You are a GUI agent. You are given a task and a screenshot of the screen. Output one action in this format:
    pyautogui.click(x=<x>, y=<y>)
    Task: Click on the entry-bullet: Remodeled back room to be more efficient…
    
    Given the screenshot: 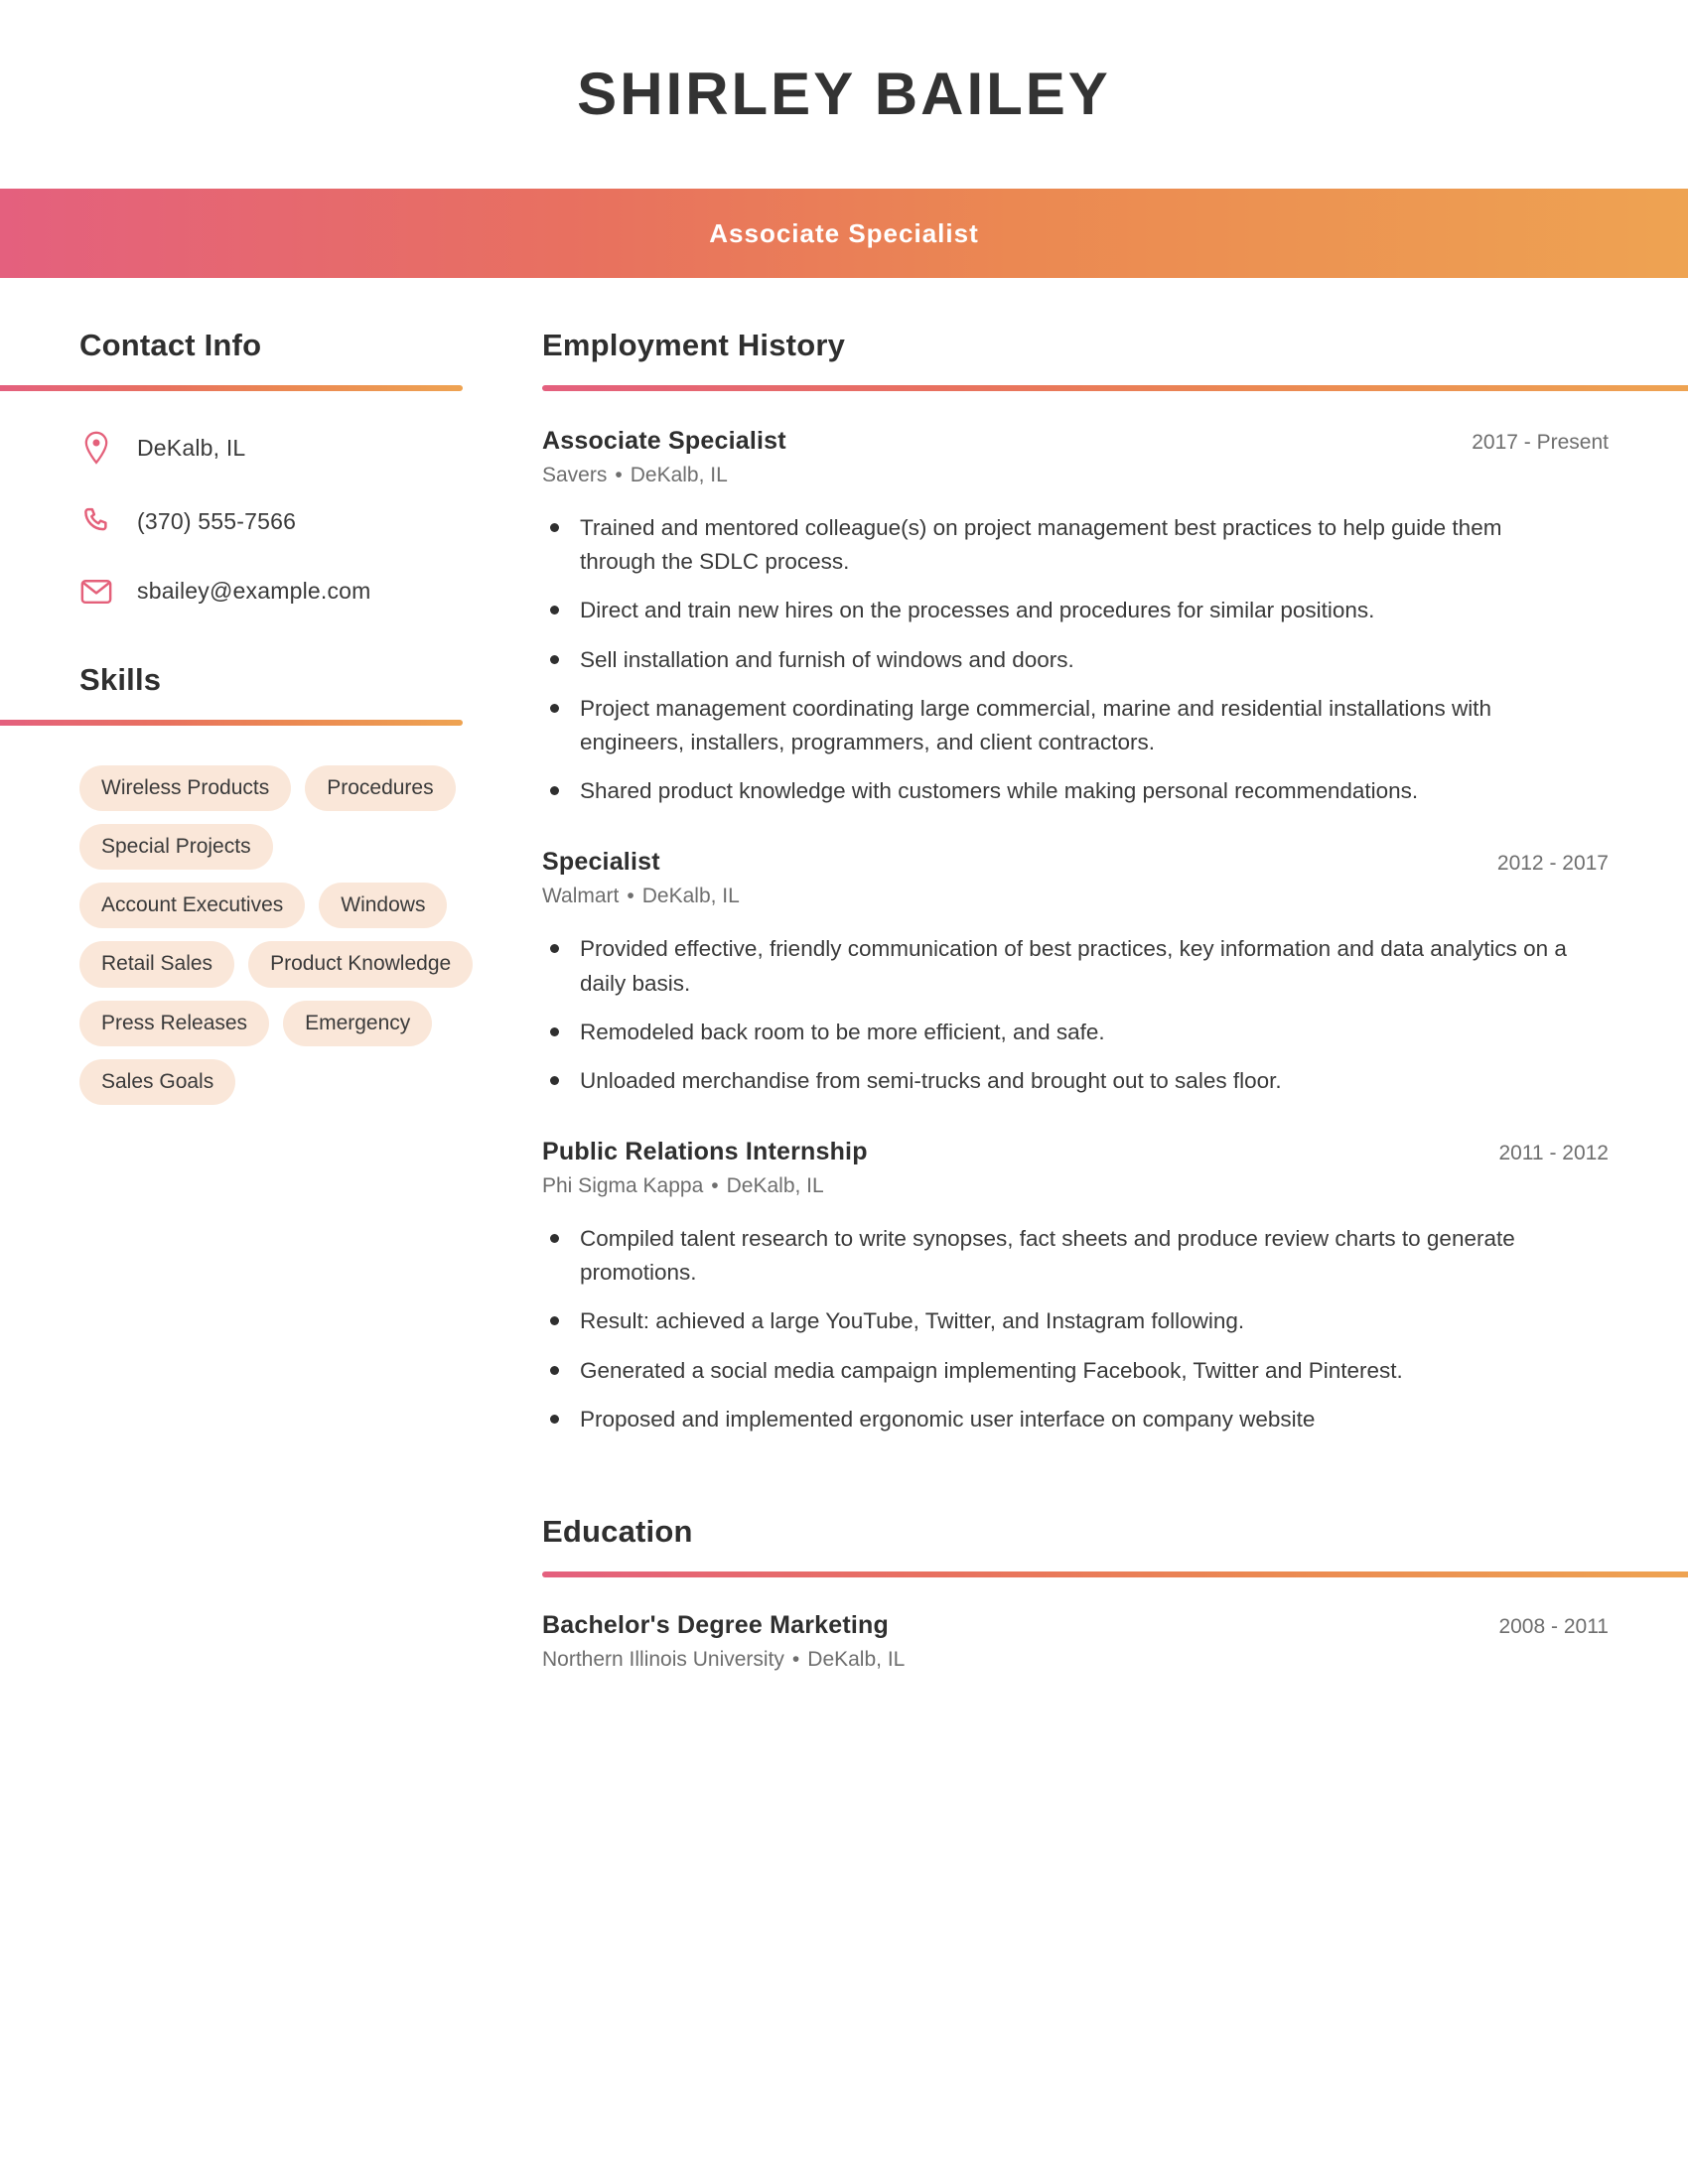 What is the action you would take?
    pyautogui.click(x=1075, y=1032)
    